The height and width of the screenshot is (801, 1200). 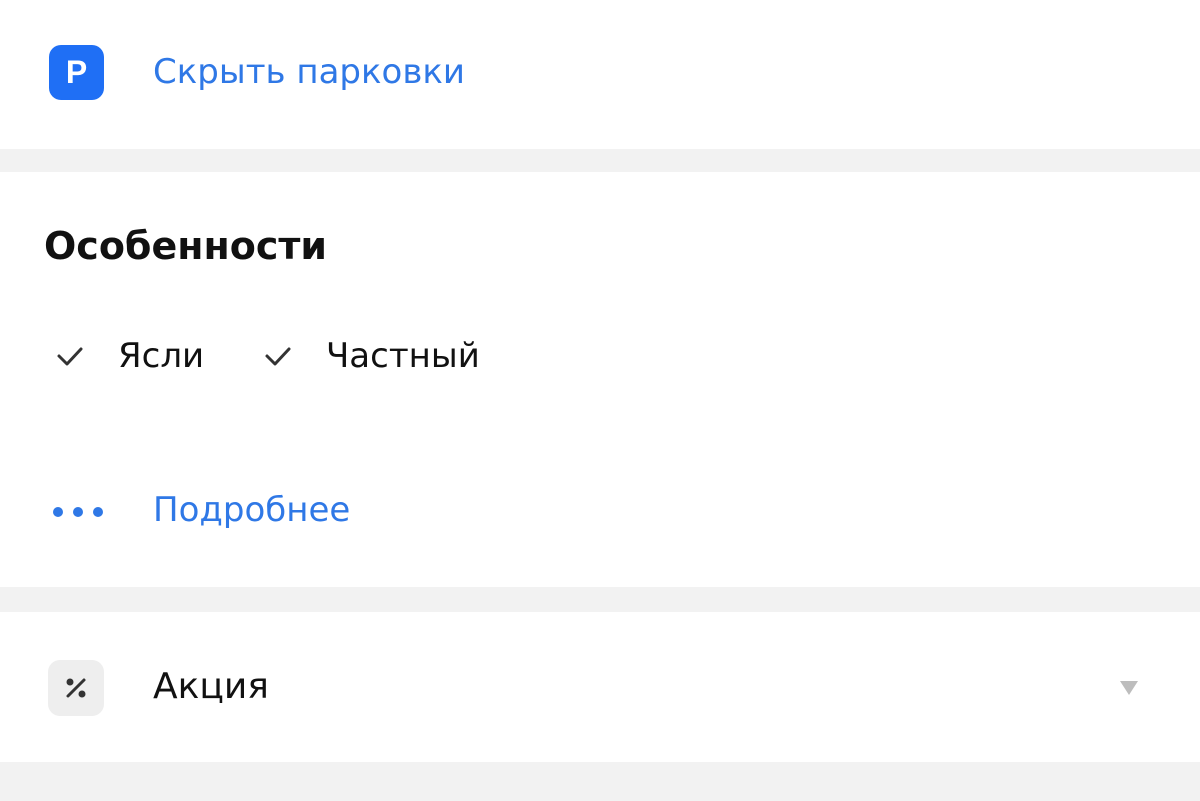 I want to click on hide-parkings-button: Скрыть парковки, so click(x=309, y=72).